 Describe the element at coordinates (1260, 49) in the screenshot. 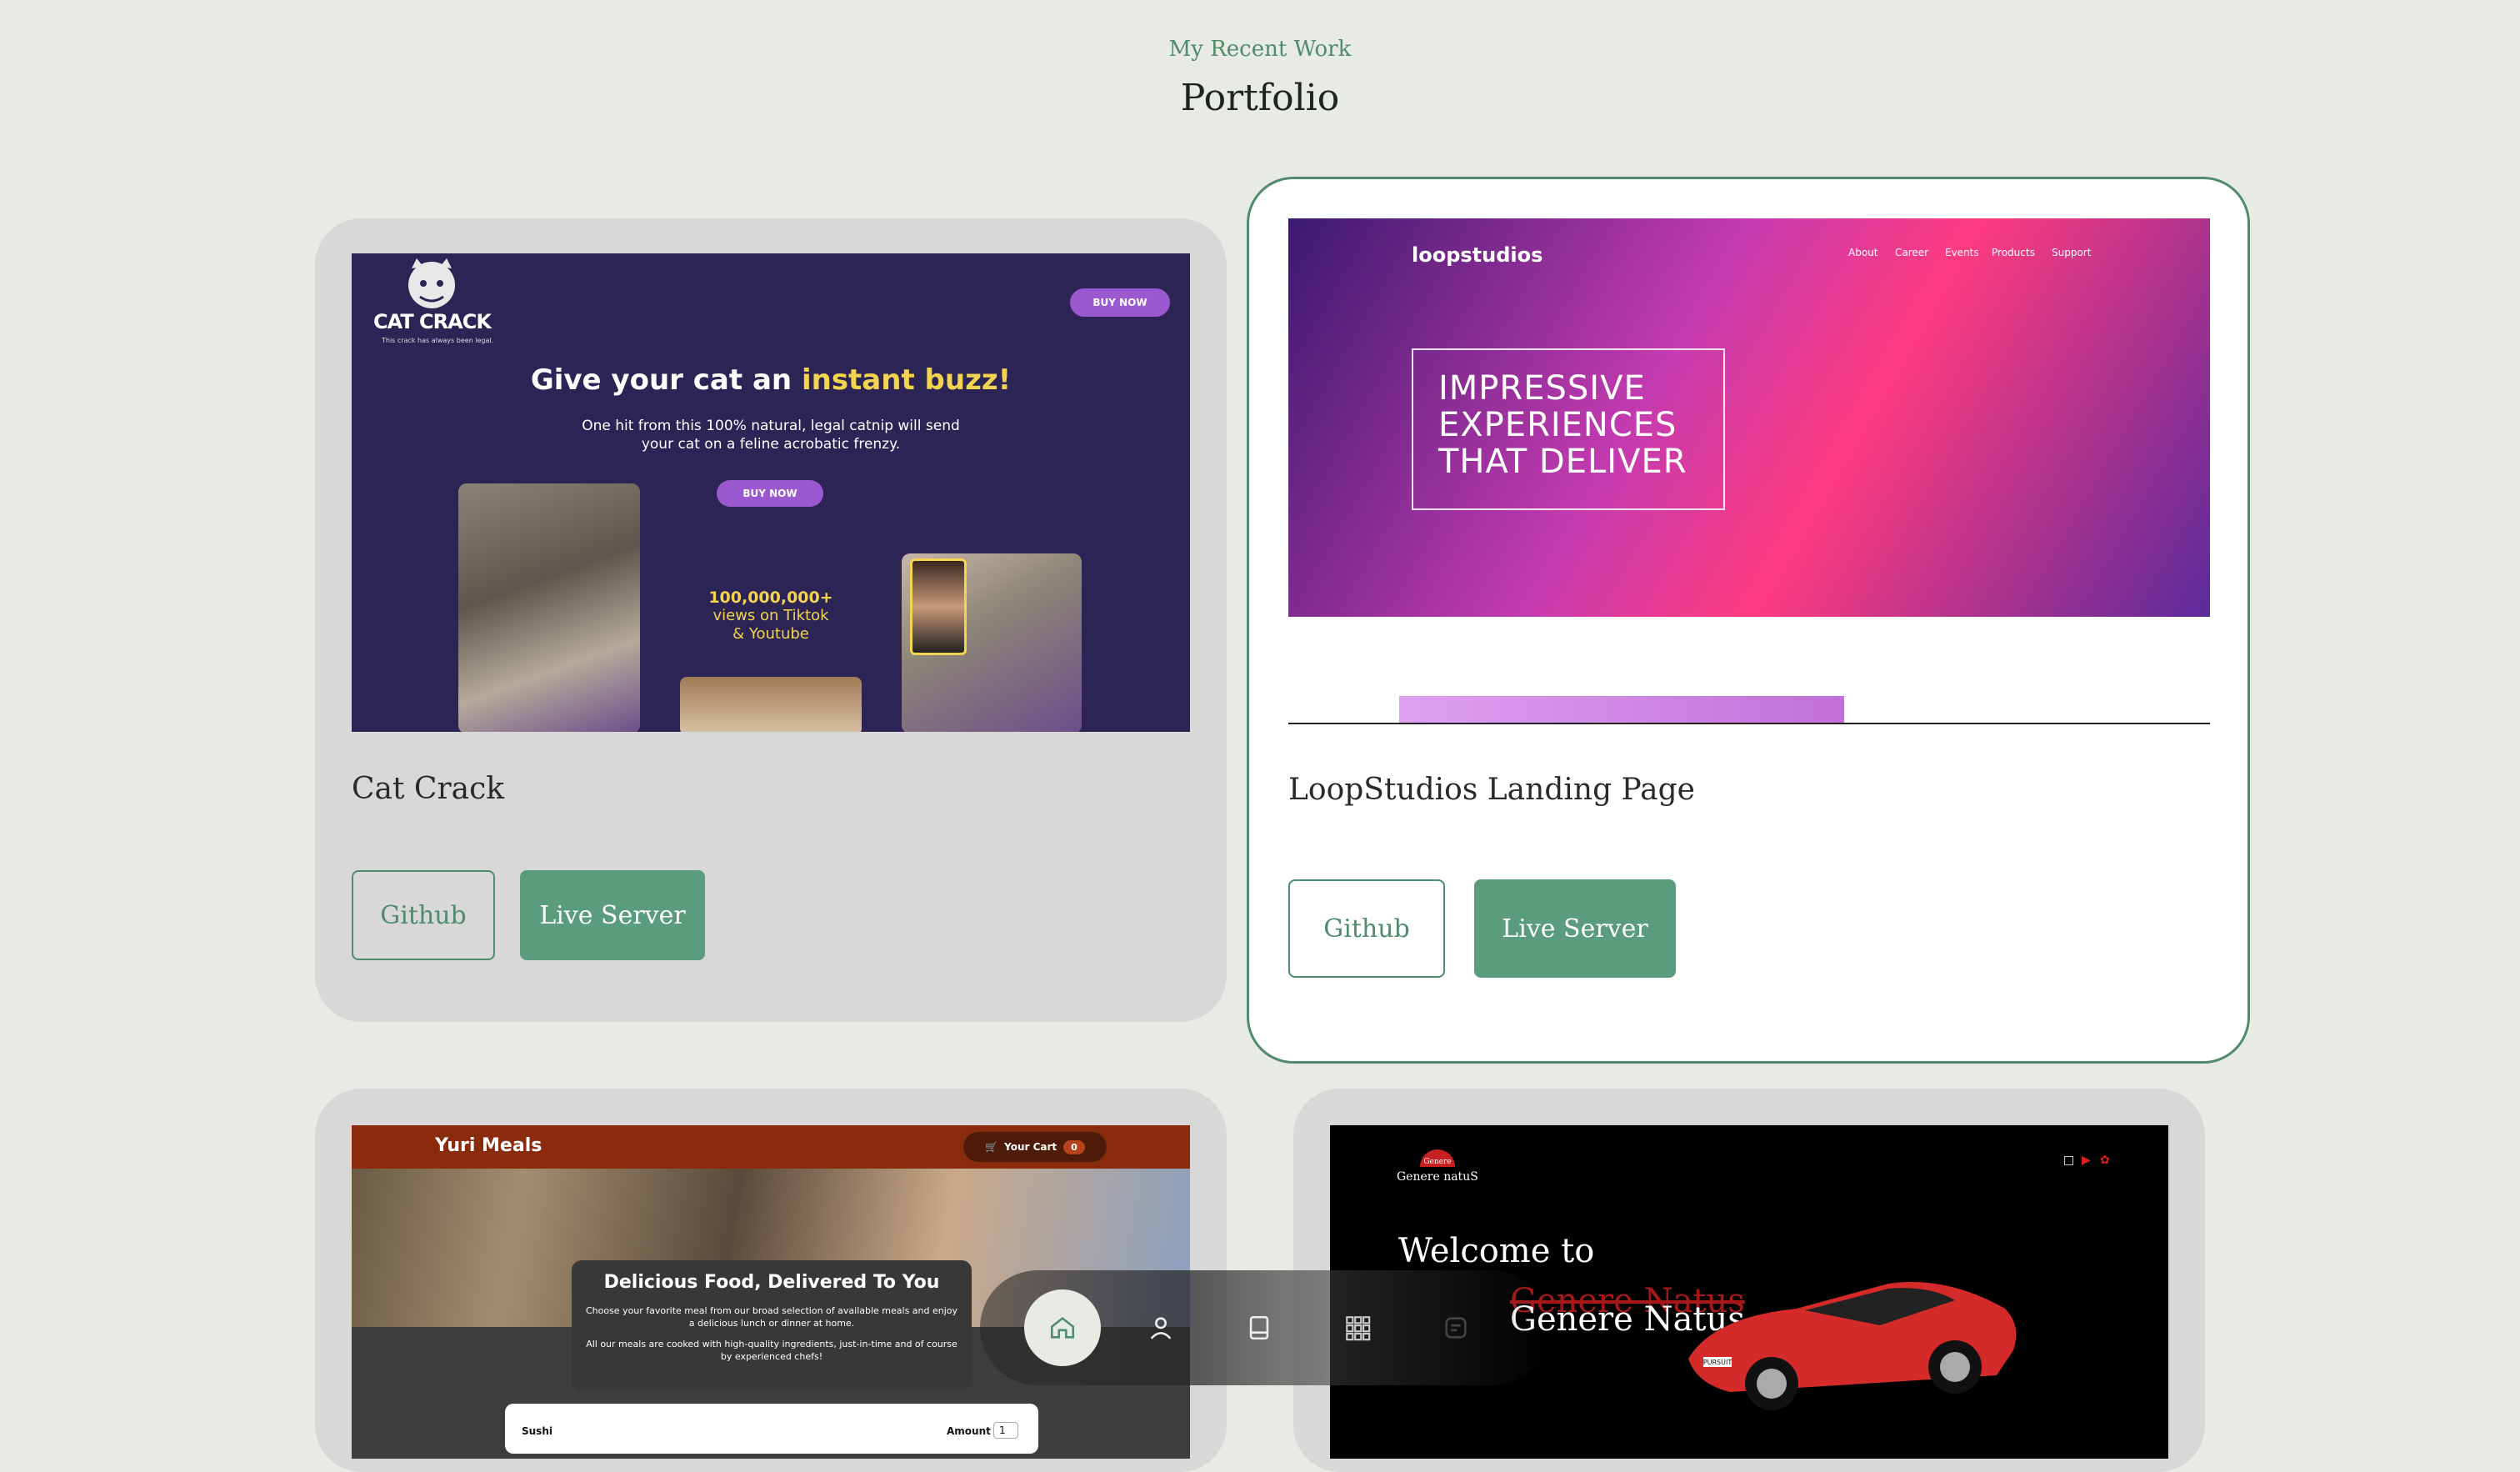

I see `section-eyebrow: My Recent Work` at that location.